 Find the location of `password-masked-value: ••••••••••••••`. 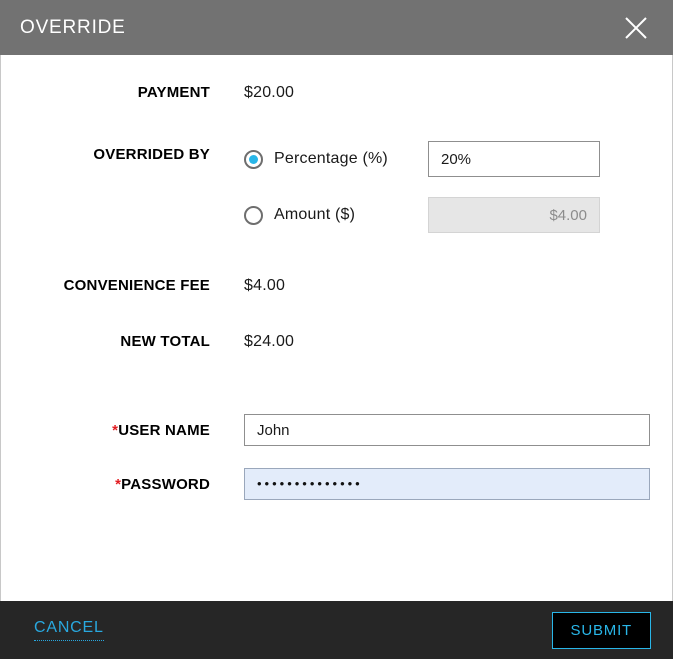

password-masked-value: •••••••••••••• is located at coordinates (310, 483).